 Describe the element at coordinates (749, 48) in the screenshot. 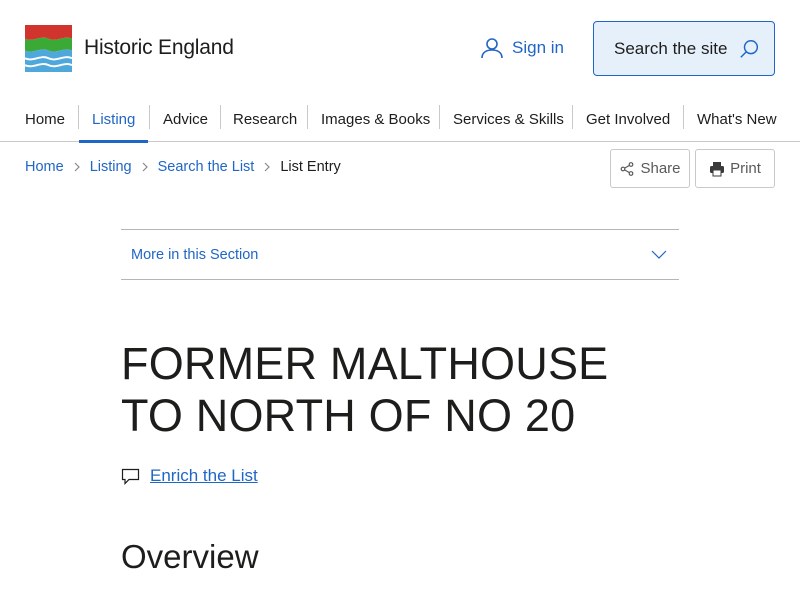

I see `search-icon` at that location.